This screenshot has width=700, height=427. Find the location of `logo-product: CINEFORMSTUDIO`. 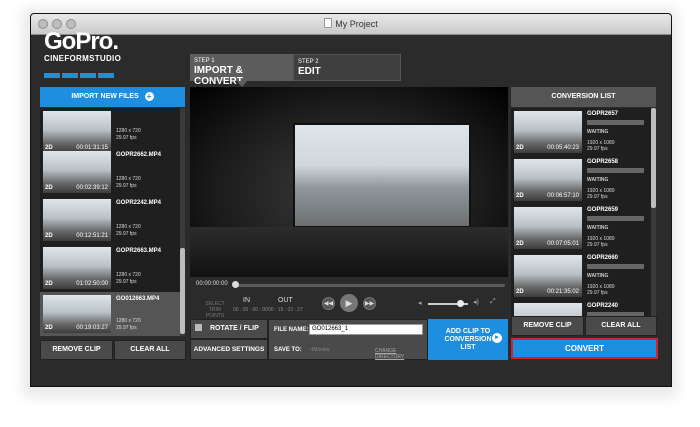

logo-product: CINEFORMSTUDIO is located at coordinates (83, 58).